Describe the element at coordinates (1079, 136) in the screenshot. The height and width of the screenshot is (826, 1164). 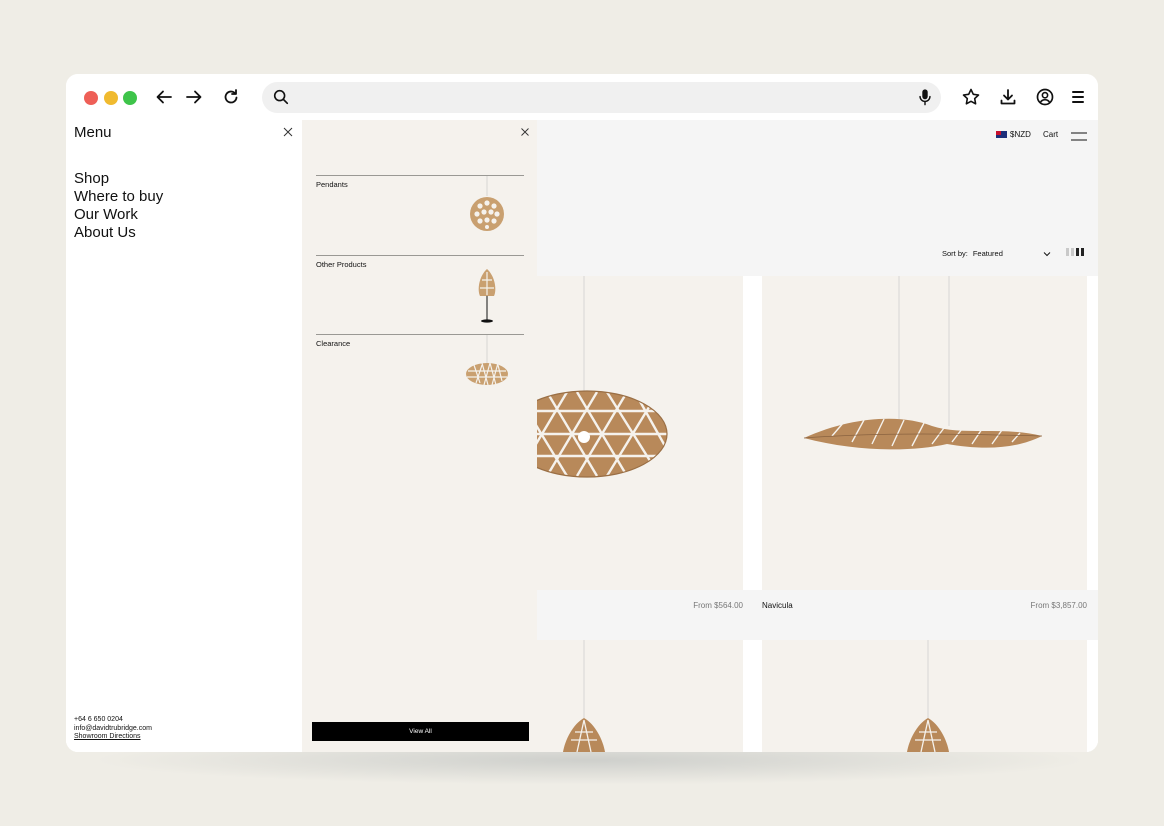
I see `hamburger-menu-icon` at that location.